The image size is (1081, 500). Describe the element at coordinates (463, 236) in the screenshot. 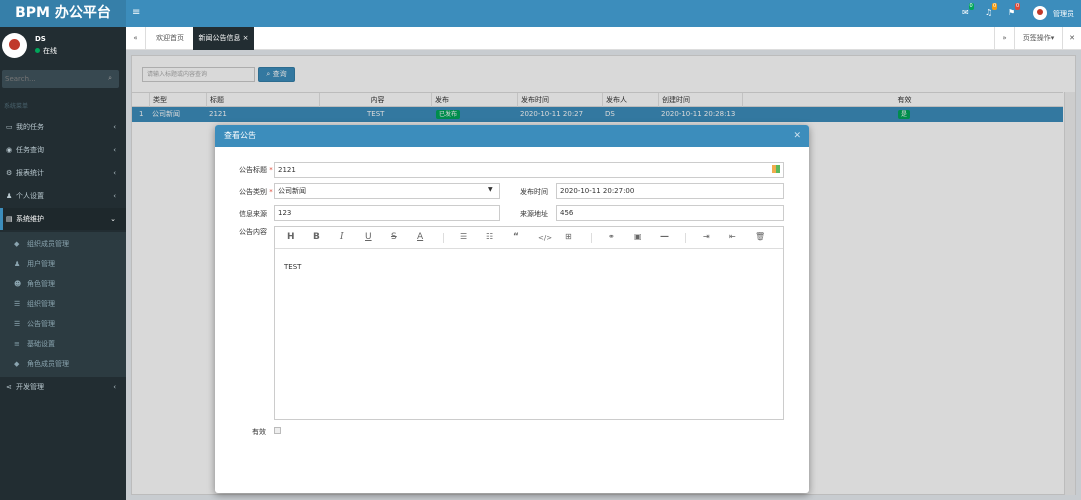

I see `ordered-list-icon: ☰` at that location.